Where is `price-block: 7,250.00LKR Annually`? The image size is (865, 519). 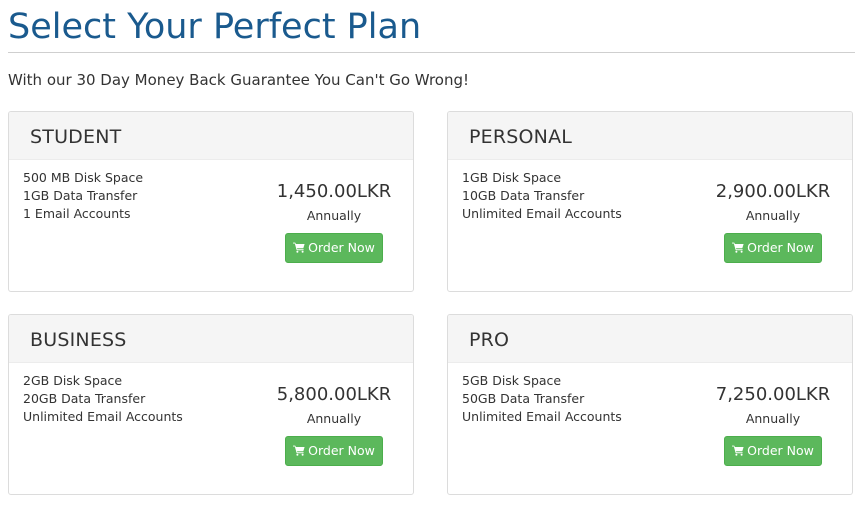 price-block: 7,250.00LKR Annually is located at coordinates (773, 405).